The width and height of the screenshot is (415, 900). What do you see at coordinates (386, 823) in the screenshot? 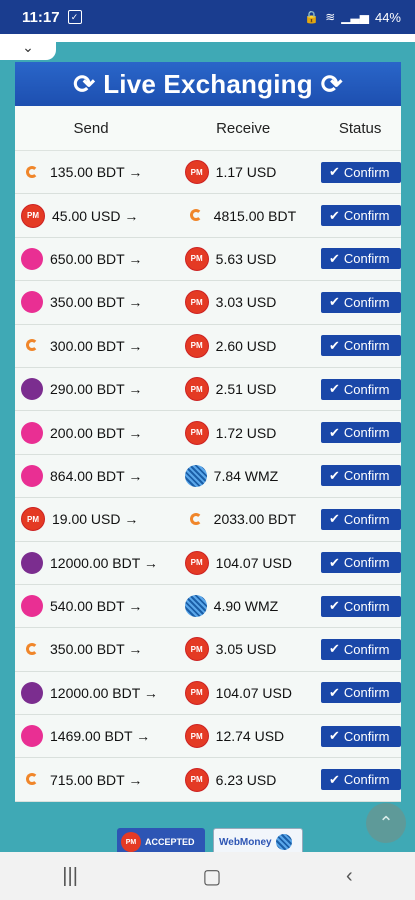
I see `scroll-to-top-button: ⌃` at bounding box center [386, 823].